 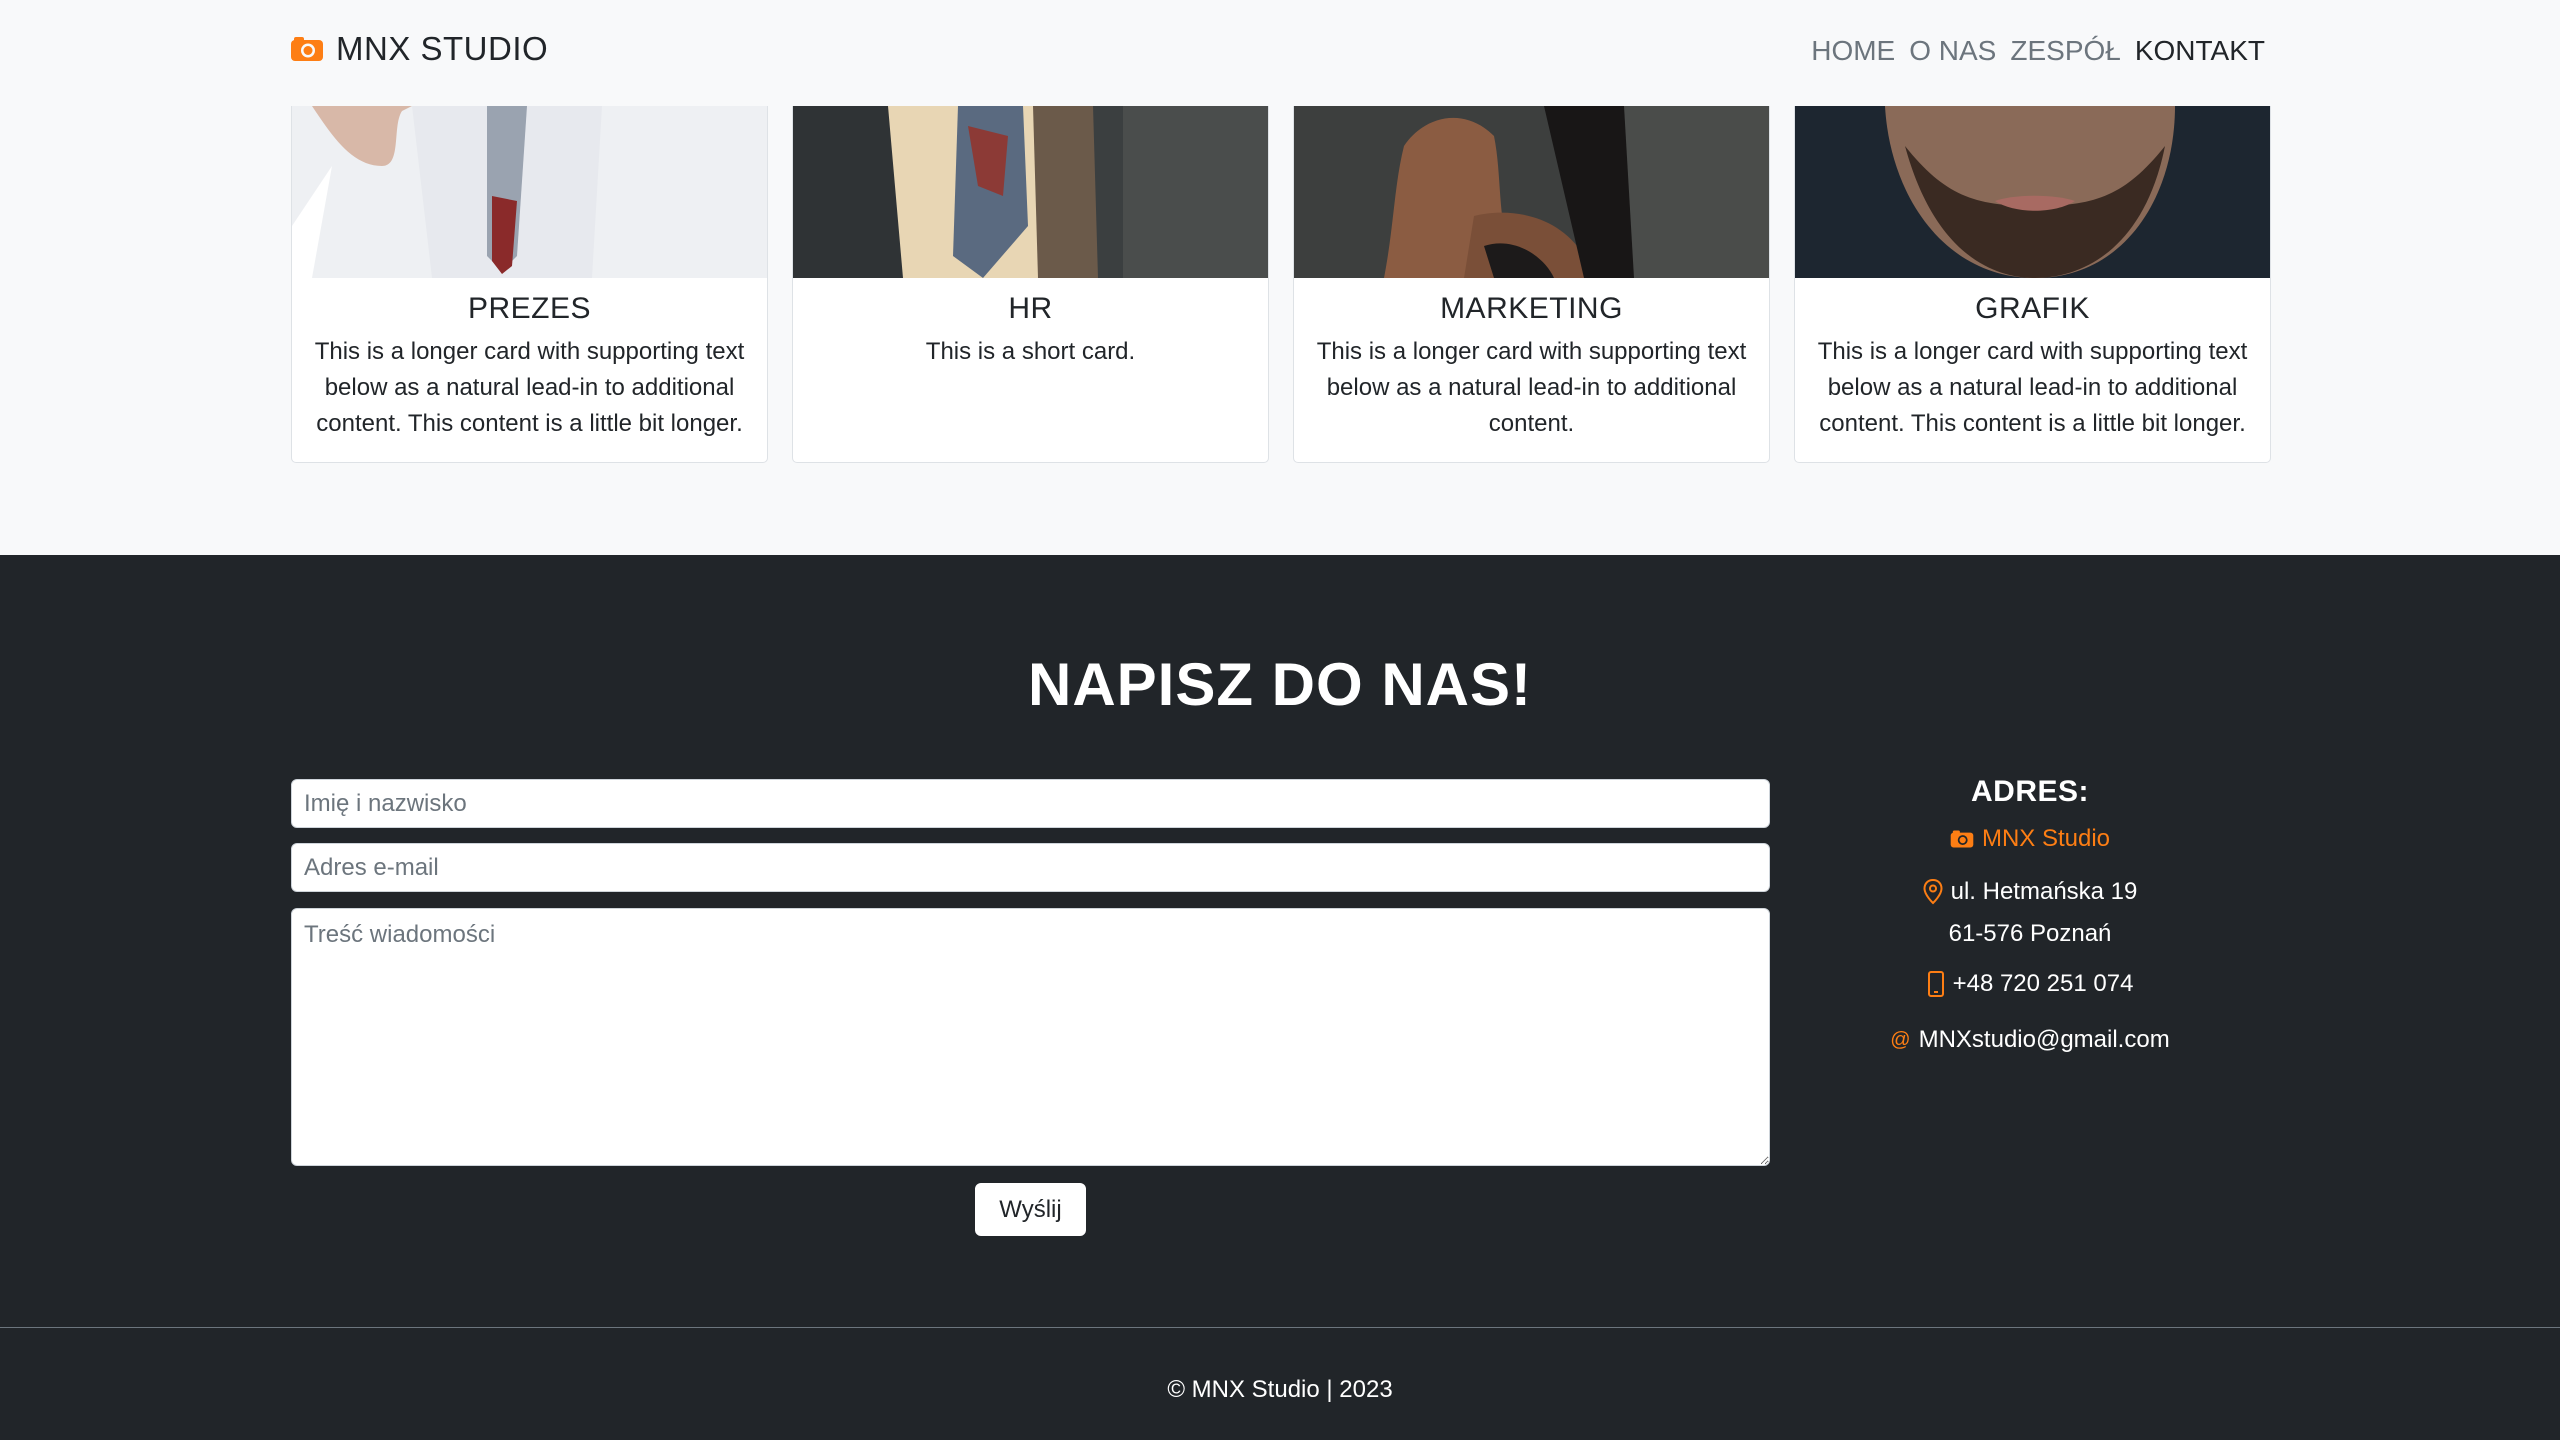 What do you see at coordinates (2044, 1040) in the screenshot?
I see `address-email: MNXstudio@gmail.com` at bounding box center [2044, 1040].